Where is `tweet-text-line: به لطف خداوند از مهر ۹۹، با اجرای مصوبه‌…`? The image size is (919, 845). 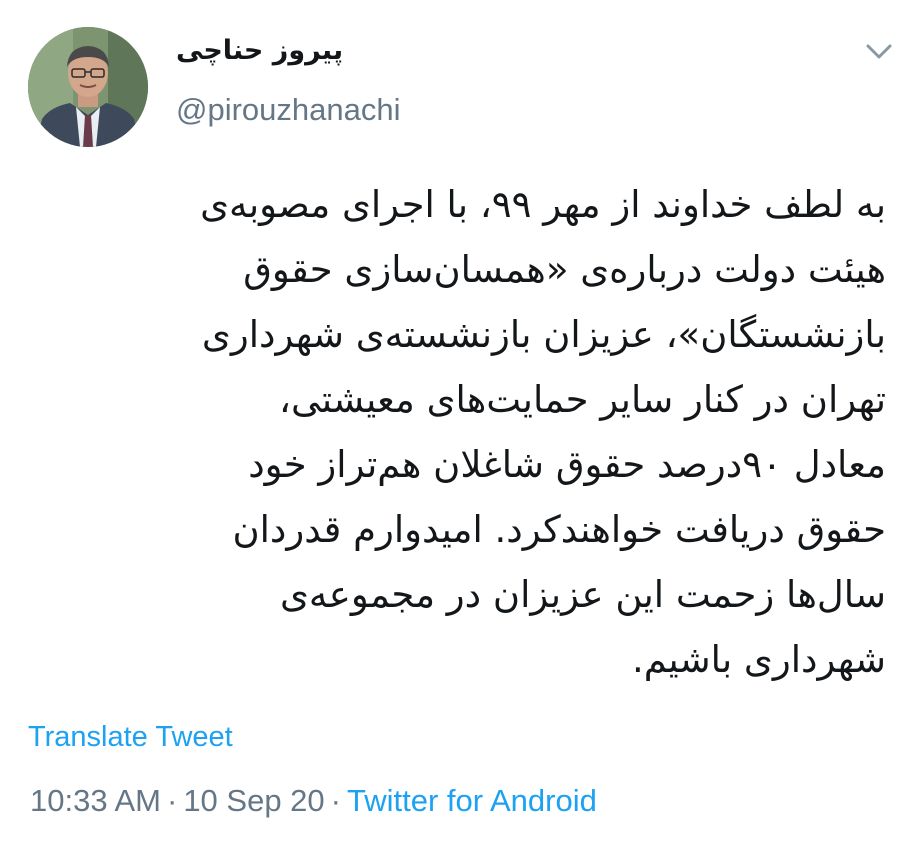
tweet-text-line: به لطف خداوند از مهر ۹۹، با اجرای مصوبه‌… is located at coordinates (543, 204).